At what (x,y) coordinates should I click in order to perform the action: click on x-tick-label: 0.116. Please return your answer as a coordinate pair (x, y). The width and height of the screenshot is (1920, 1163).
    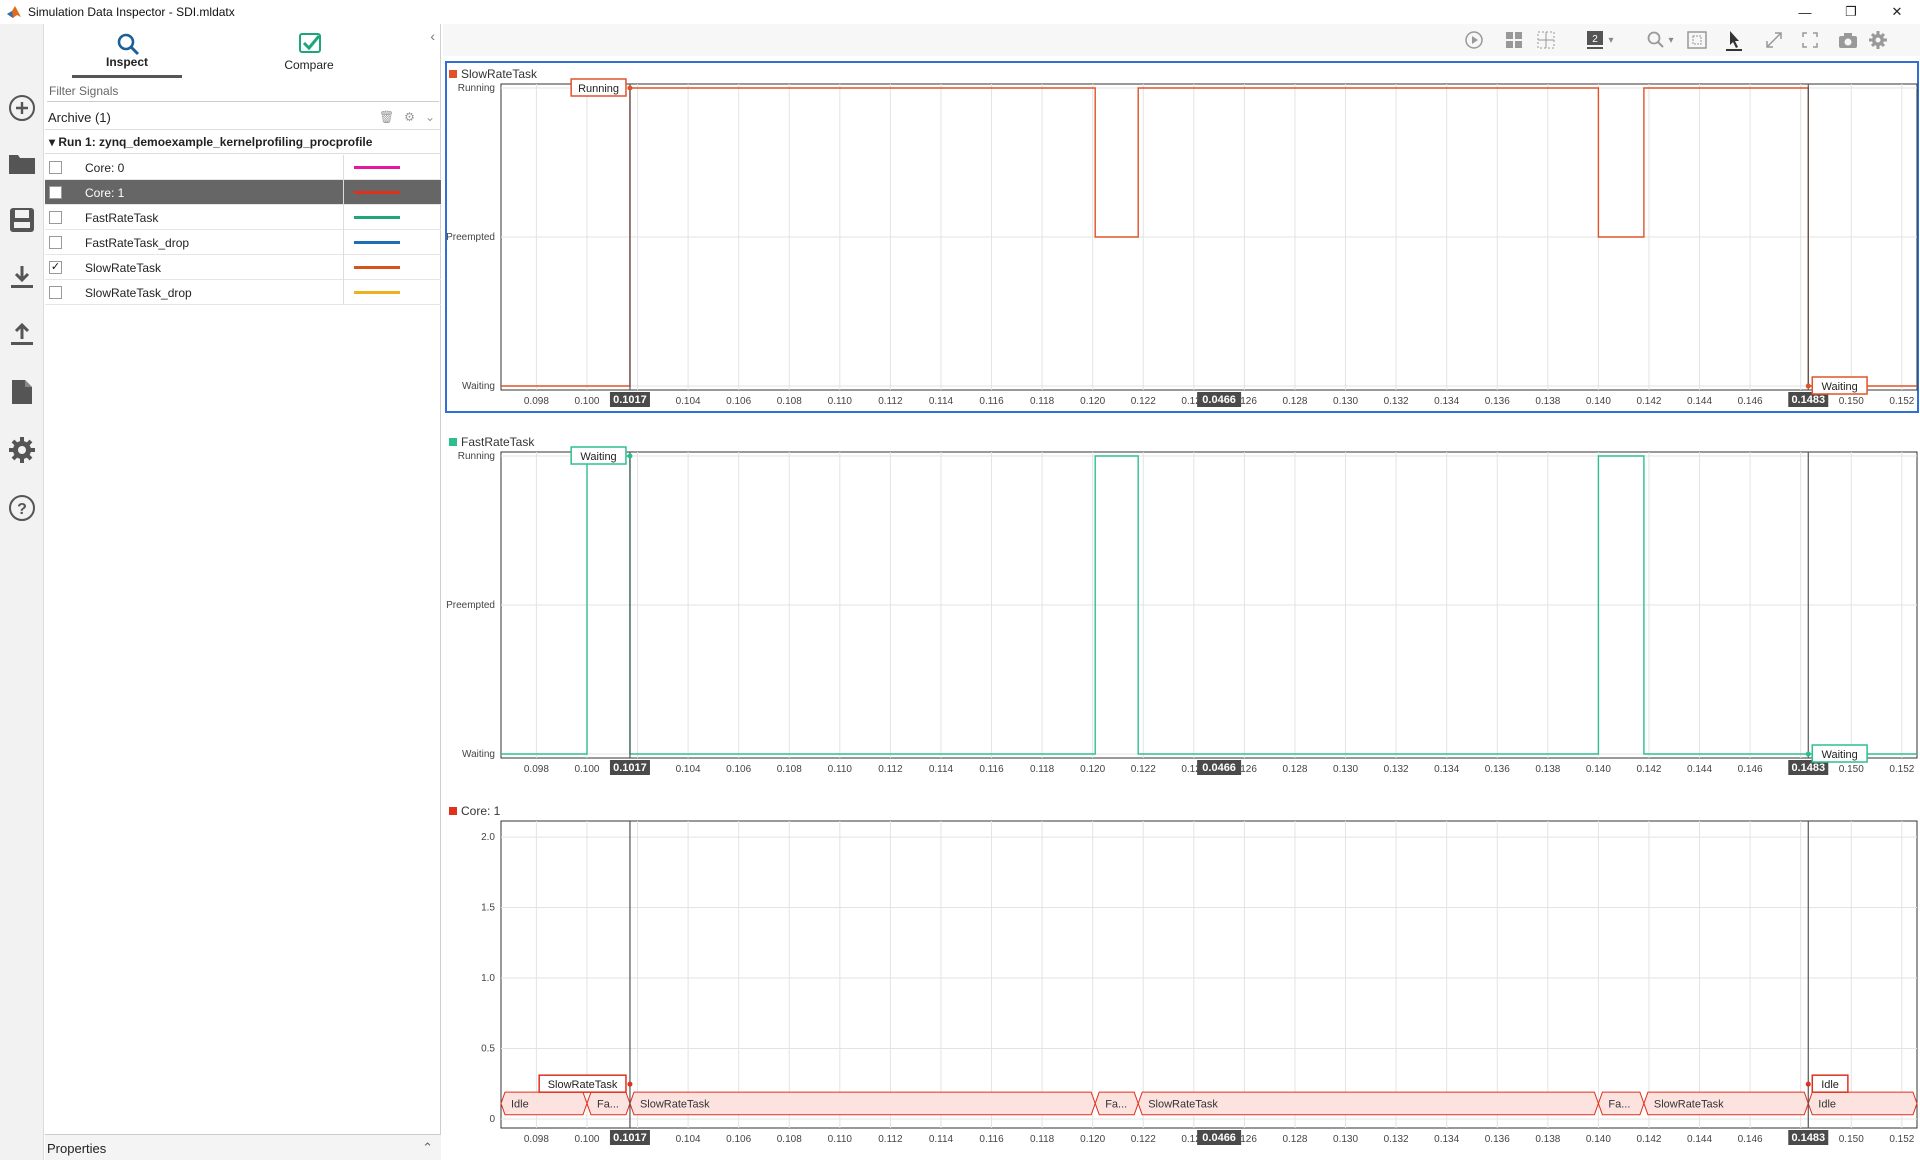
    Looking at the image, I should click on (991, 1139).